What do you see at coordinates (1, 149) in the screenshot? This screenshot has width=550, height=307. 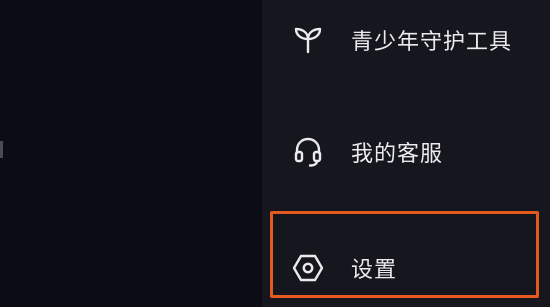 I see `edge-indicator` at bounding box center [1, 149].